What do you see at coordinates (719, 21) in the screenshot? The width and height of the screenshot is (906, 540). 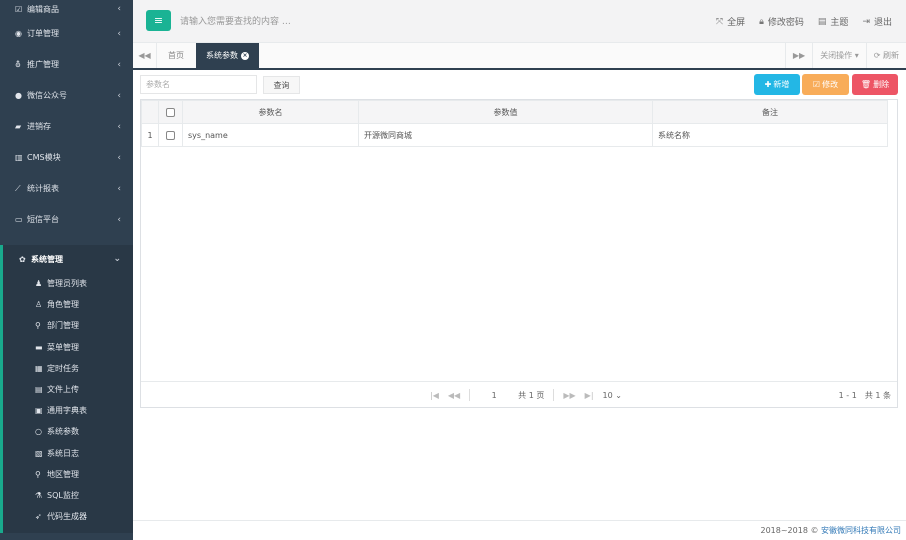 I see `expand-icon: ⤧` at bounding box center [719, 21].